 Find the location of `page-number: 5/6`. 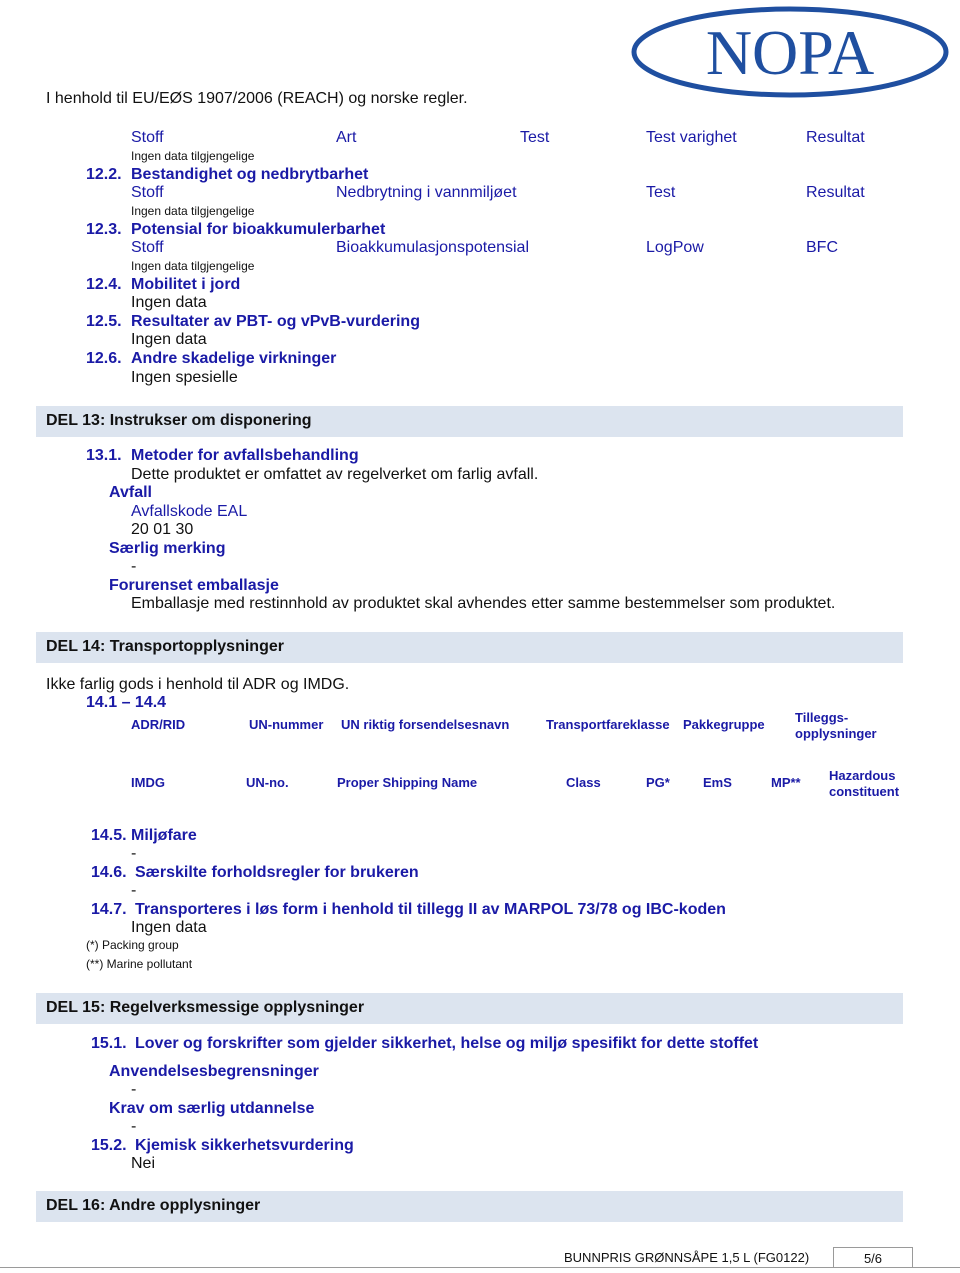

page-number: 5/6 is located at coordinates (873, 1258).